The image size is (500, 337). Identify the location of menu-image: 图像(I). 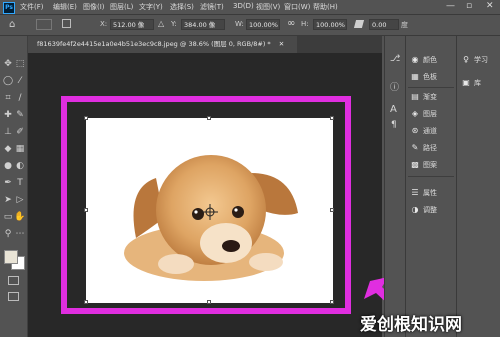
(94, 7).